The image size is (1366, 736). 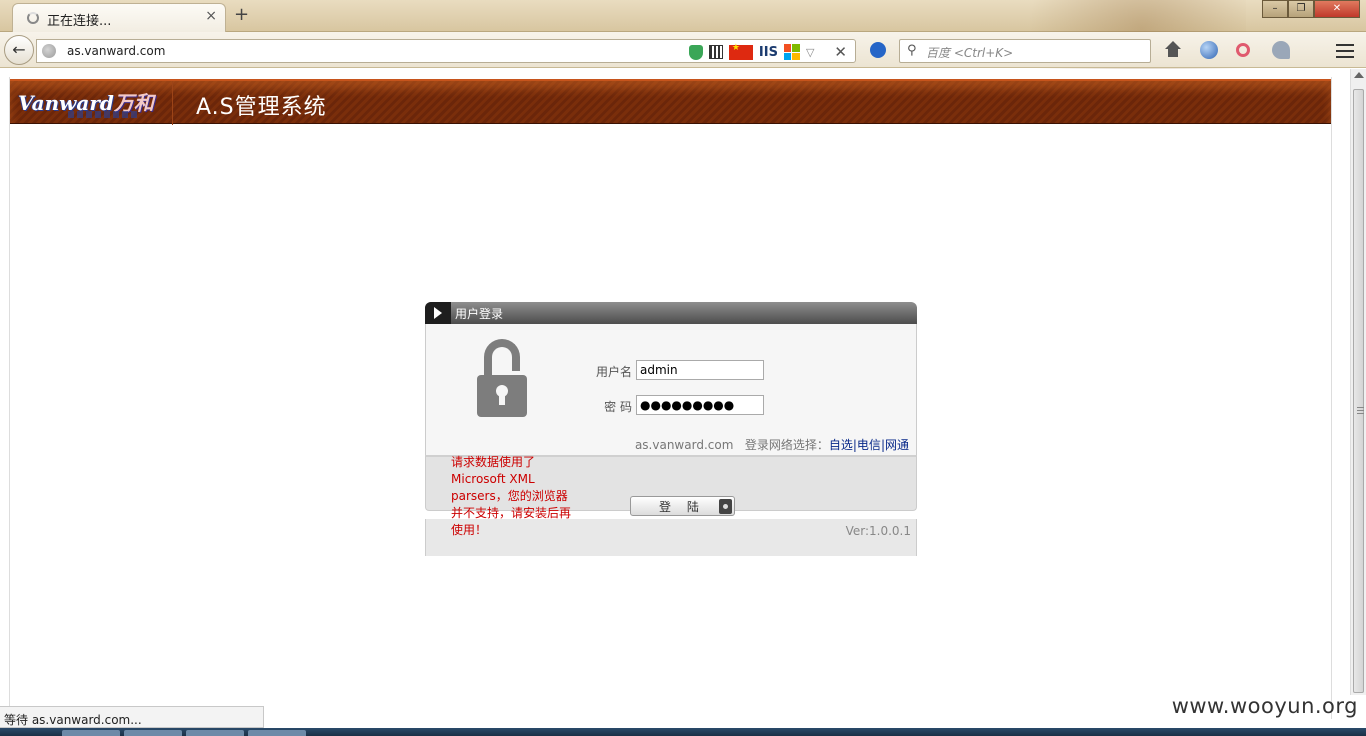 What do you see at coordinates (1209, 50) in the screenshot?
I see `globe-icon` at bounding box center [1209, 50].